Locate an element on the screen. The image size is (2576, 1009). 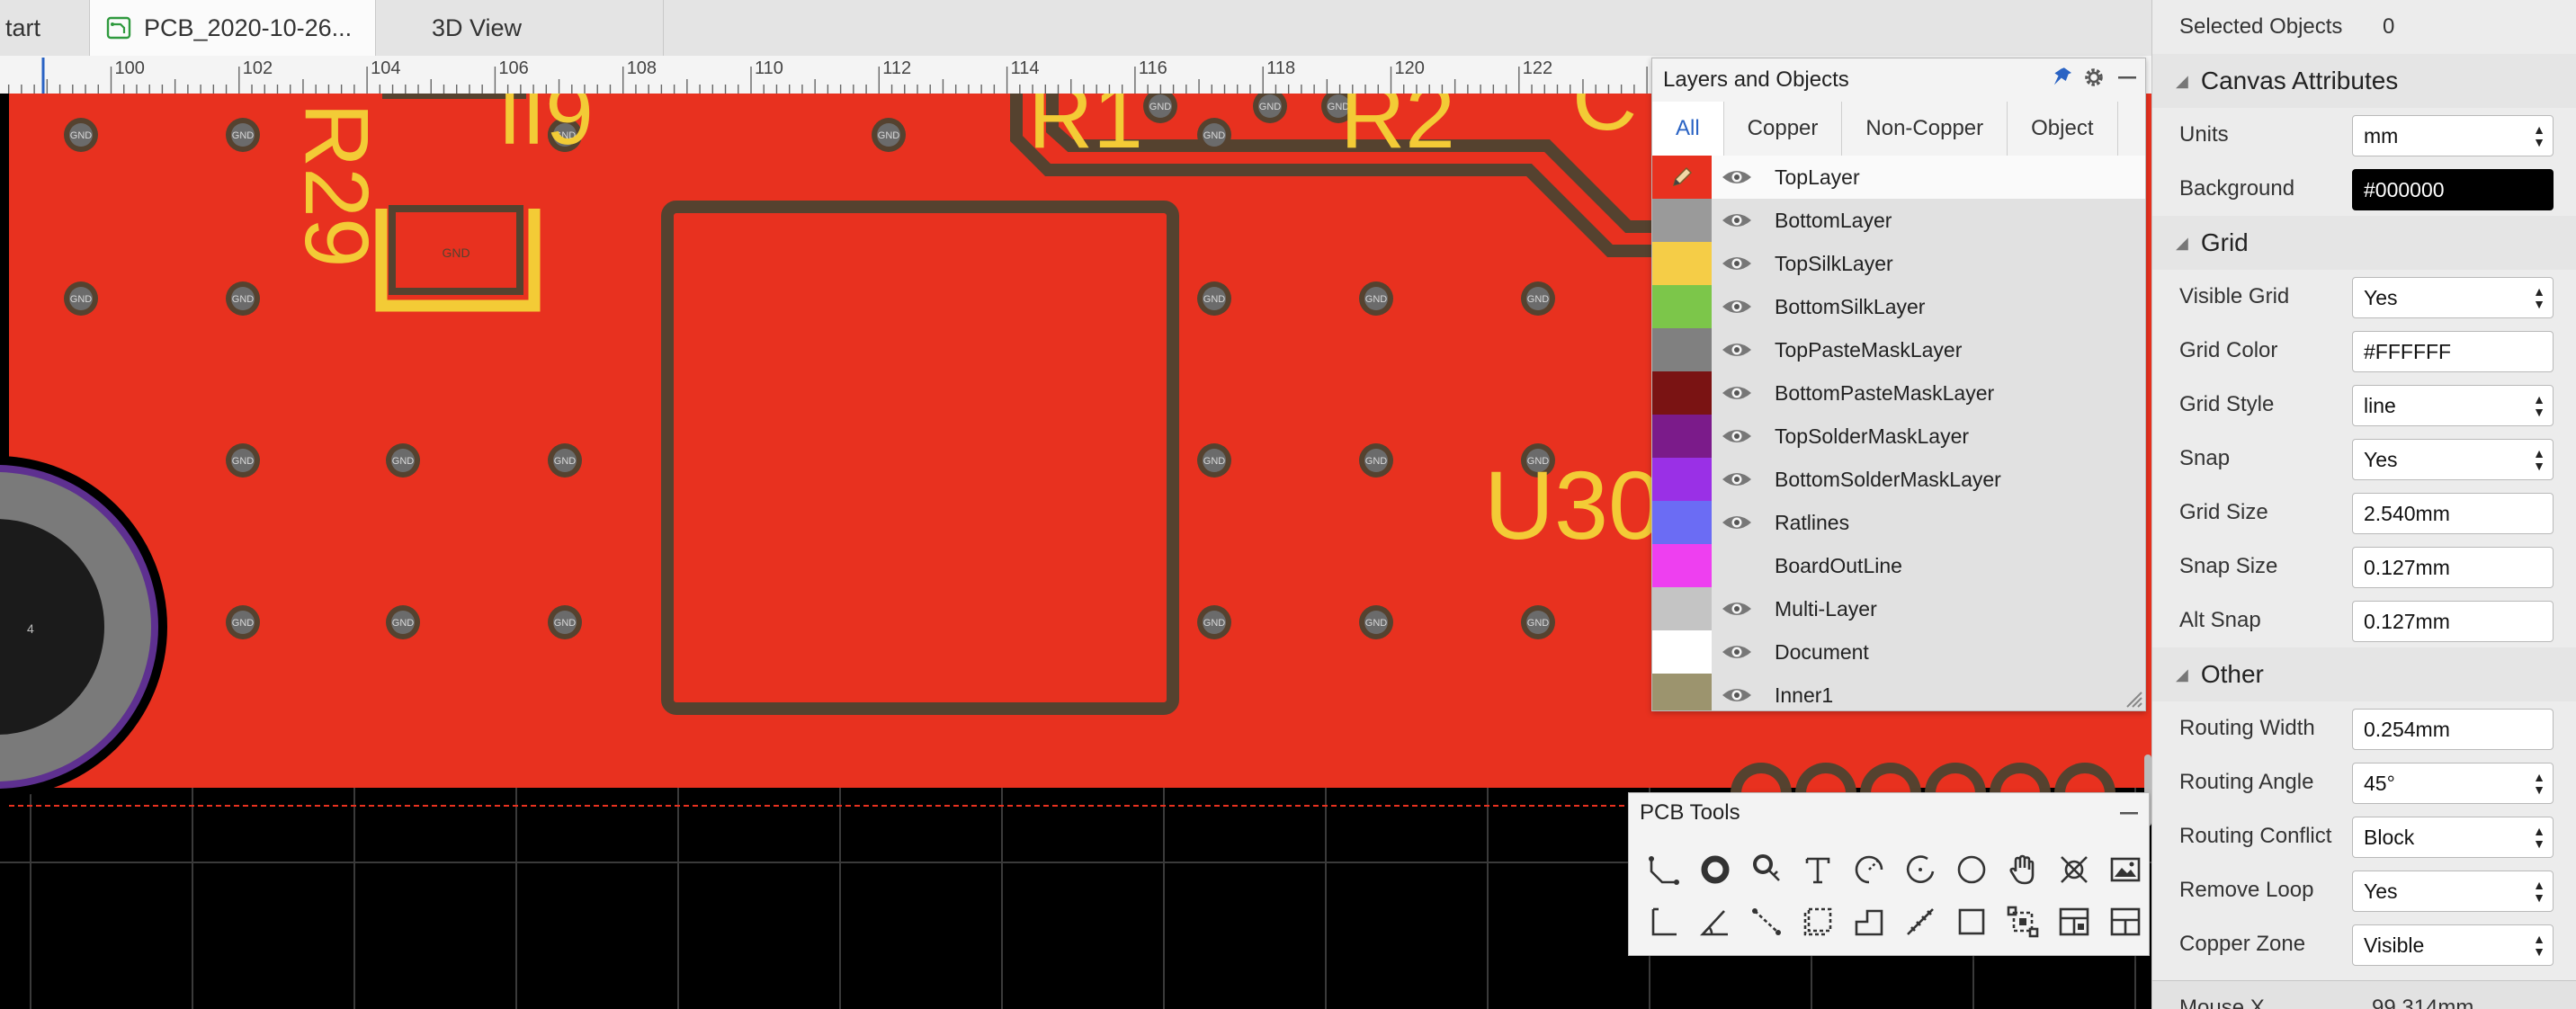
routing-conflict-select: Block ▲ ▼ is located at coordinates (2453, 837).